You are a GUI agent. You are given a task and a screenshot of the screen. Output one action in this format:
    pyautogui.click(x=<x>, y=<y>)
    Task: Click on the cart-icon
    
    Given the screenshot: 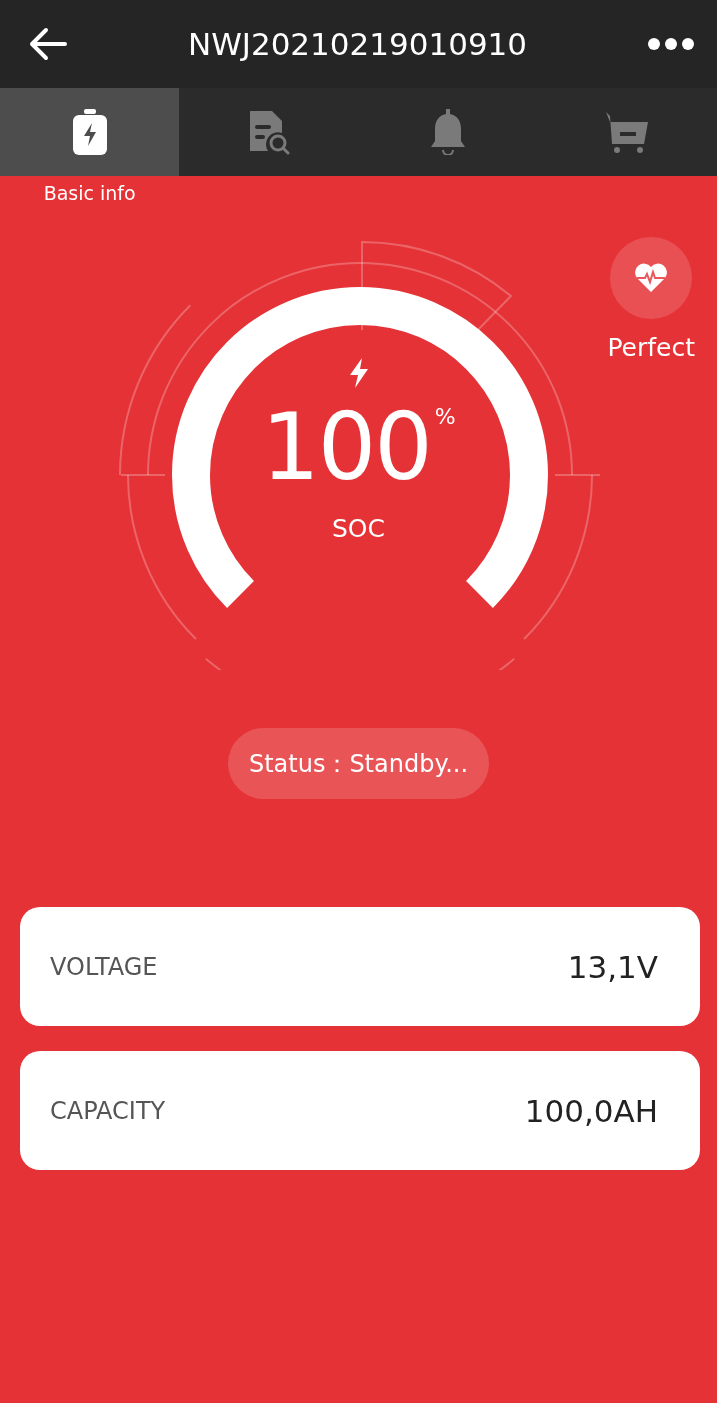 What is the action you would take?
    pyautogui.click(x=627, y=132)
    